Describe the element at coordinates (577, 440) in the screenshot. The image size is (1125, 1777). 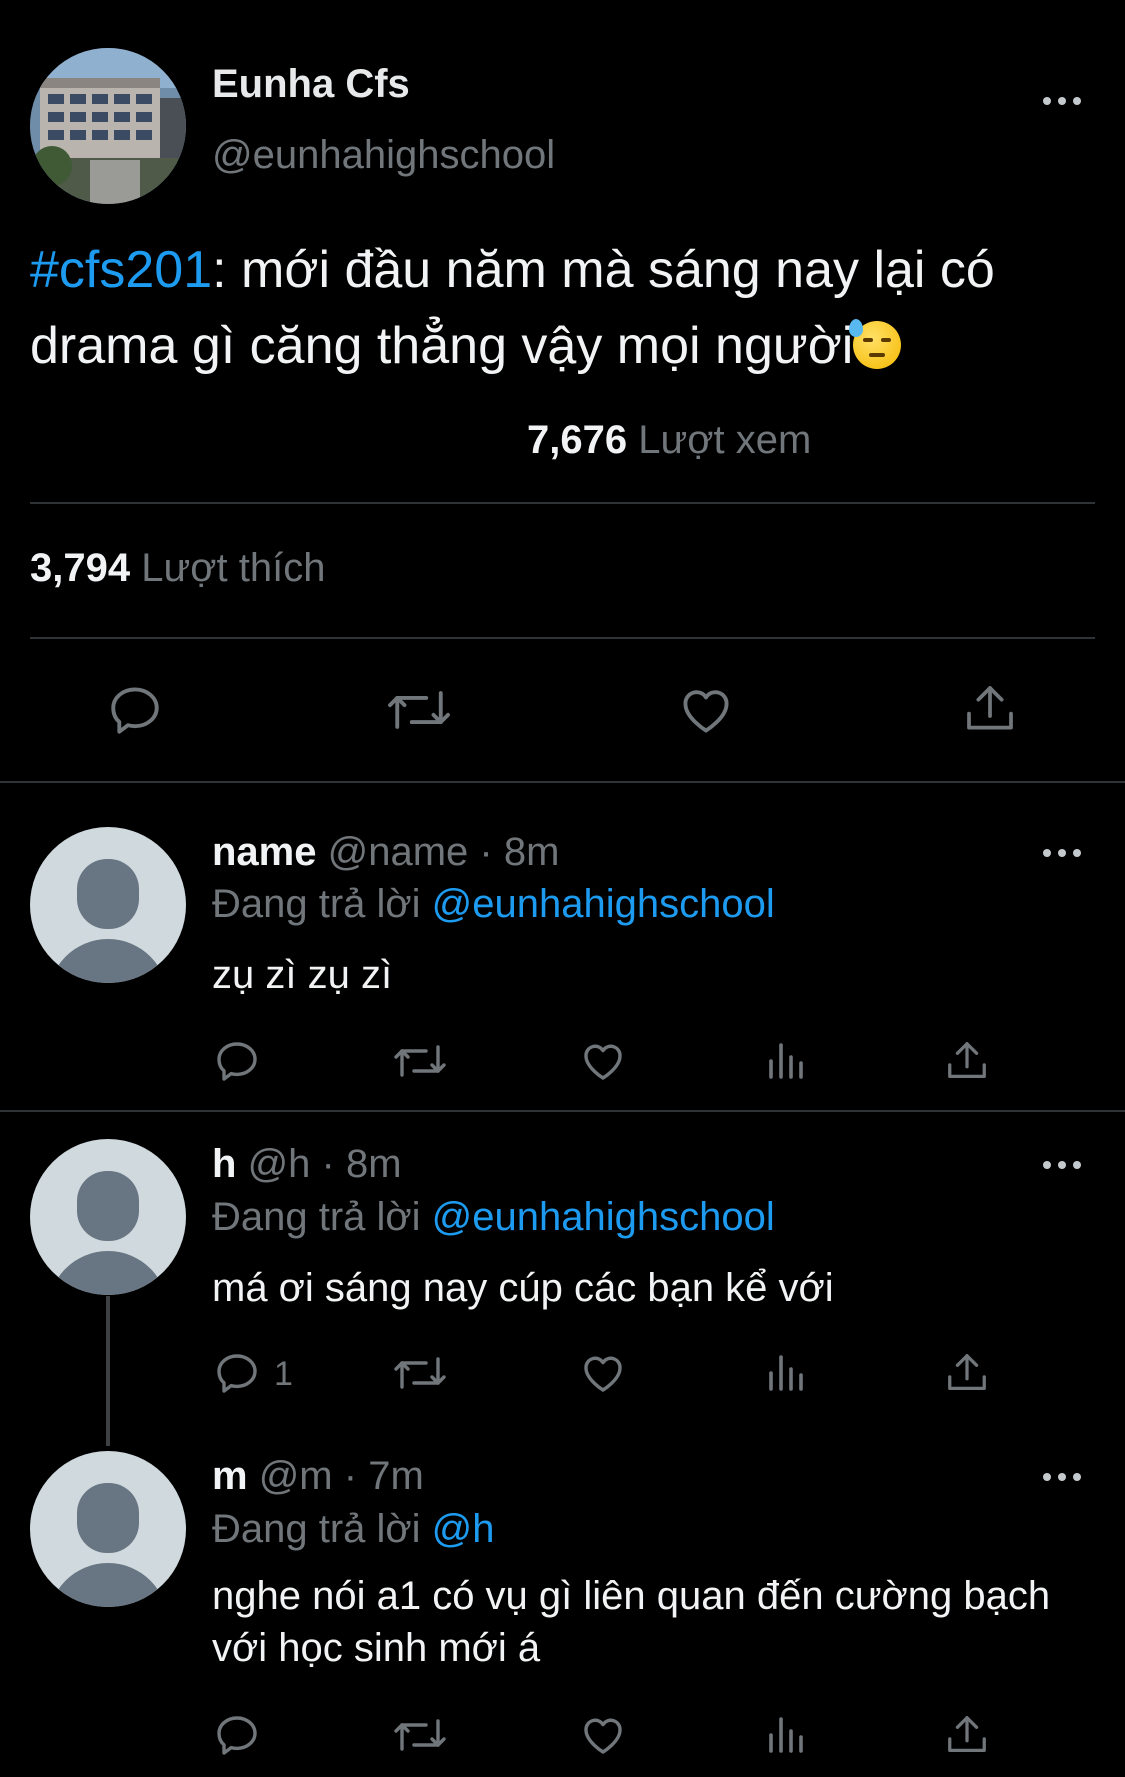
I see `views-count: 7,676` at that location.